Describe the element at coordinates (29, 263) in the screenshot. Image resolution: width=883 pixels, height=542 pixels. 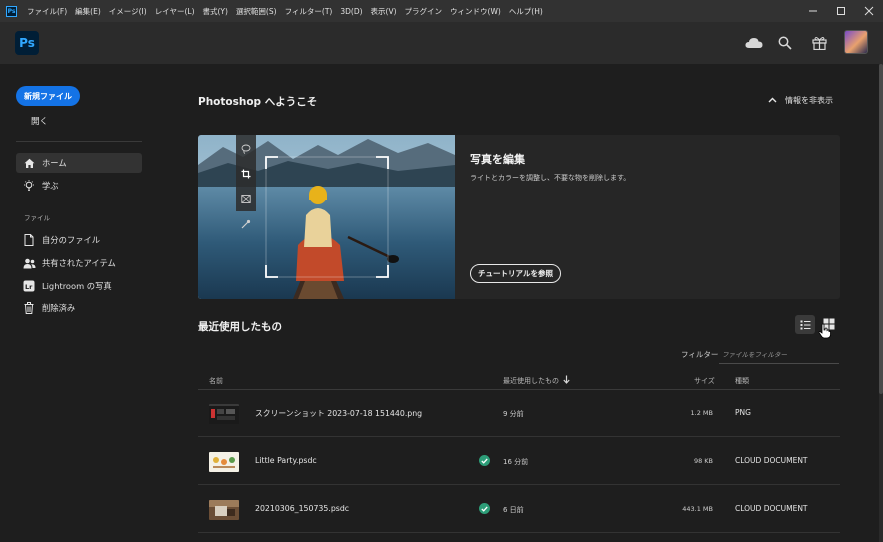
I see `shared-users-icon` at that location.